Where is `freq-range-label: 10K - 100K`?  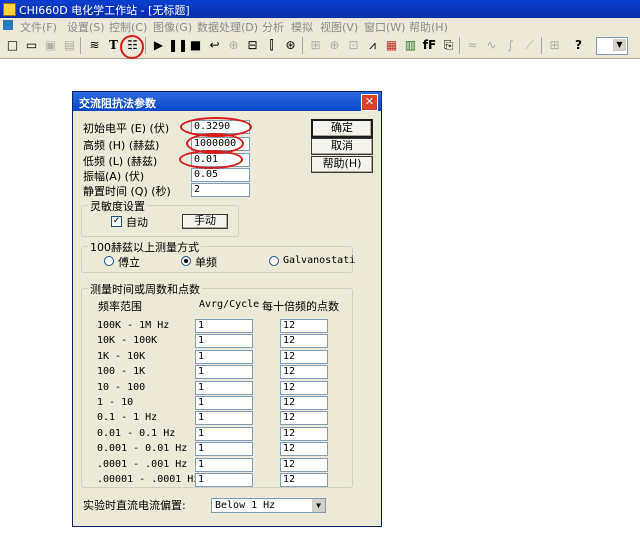
freq-range-label: 10K - 100K is located at coordinates (127, 340).